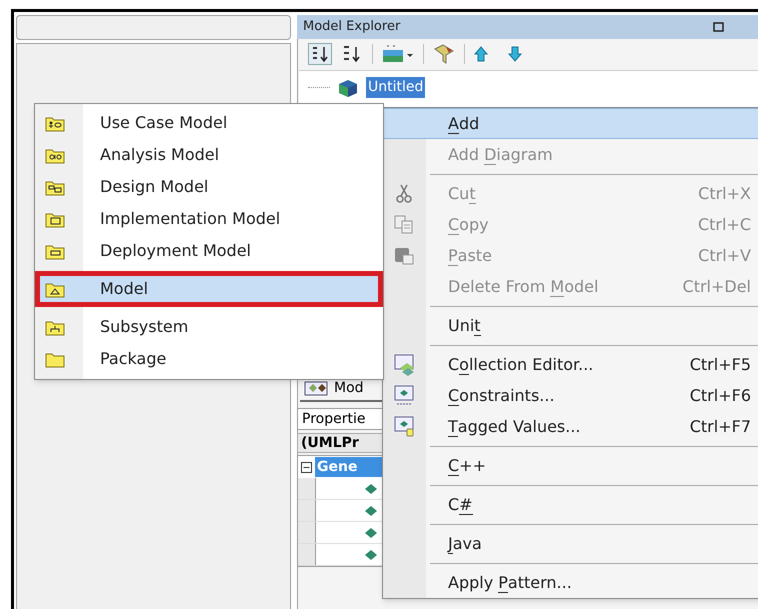 Image resolution: width=758 pixels, height=609 pixels. Describe the element at coordinates (209, 187) in the screenshot. I see `submenu-item: Design Model` at that location.